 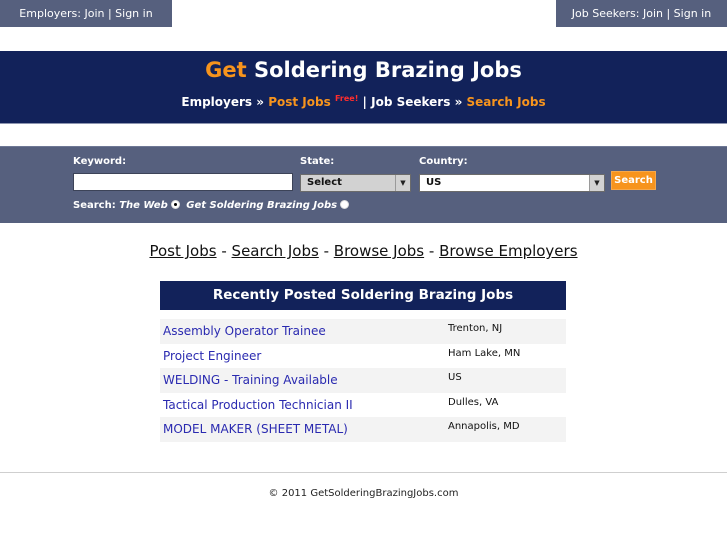 I want to click on job-location: Annapolis, MD, so click(x=484, y=426).